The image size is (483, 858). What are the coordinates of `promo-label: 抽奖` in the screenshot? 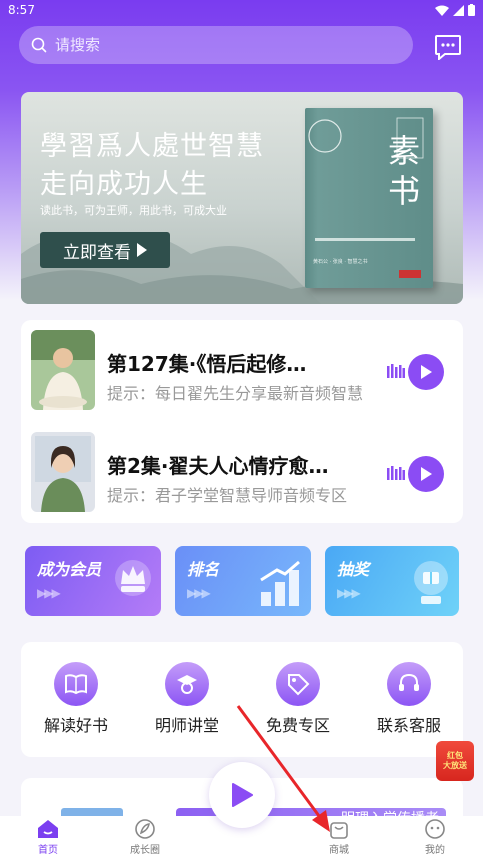 It's located at (353, 569).